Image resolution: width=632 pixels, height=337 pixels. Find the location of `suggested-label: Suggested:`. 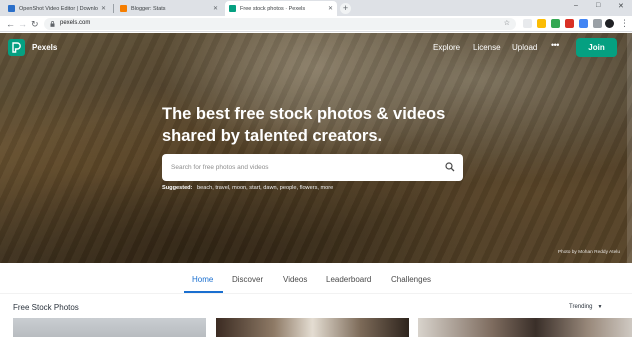

suggested-label: Suggested: is located at coordinates (177, 188).